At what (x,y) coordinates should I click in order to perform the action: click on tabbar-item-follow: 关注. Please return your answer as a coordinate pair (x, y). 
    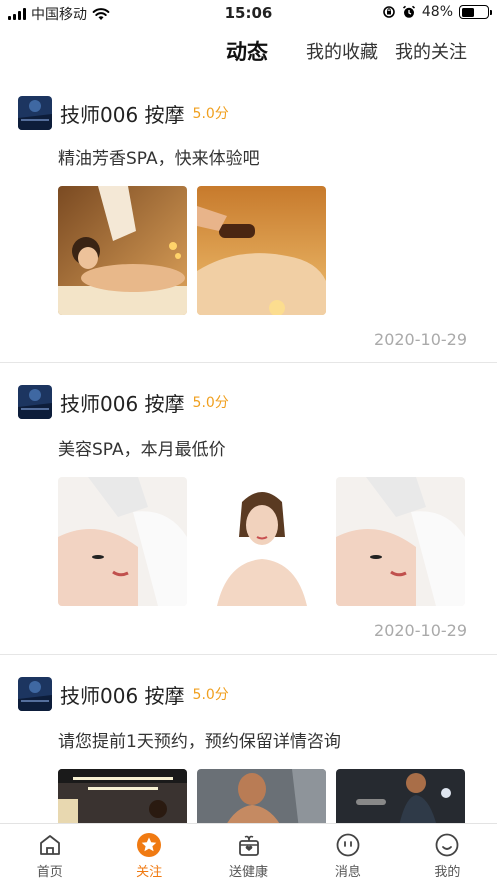
    Looking at the image, I should click on (148, 853).